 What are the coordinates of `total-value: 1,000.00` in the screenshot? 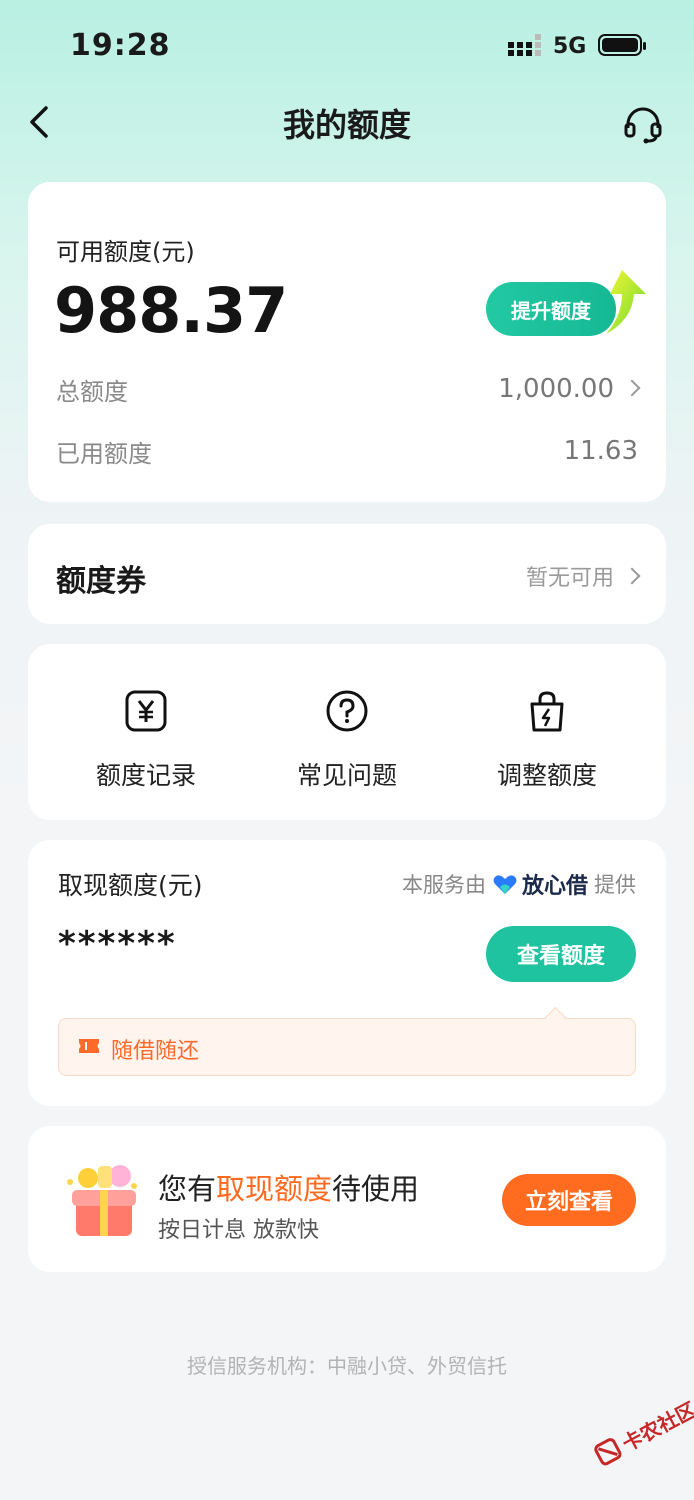 It's located at (556, 389).